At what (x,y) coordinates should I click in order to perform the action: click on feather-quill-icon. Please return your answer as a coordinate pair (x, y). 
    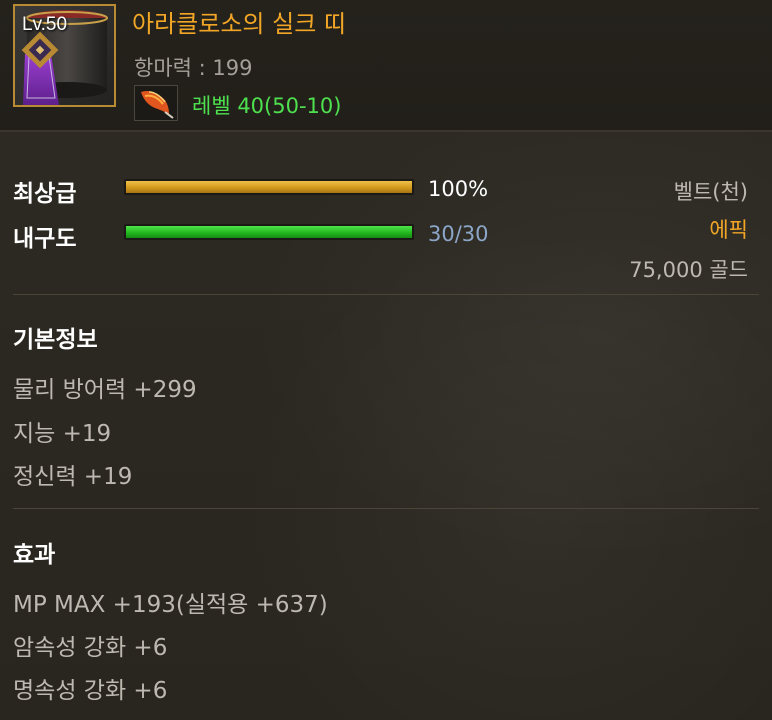
    Looking at the image, I should click on (157, 105).